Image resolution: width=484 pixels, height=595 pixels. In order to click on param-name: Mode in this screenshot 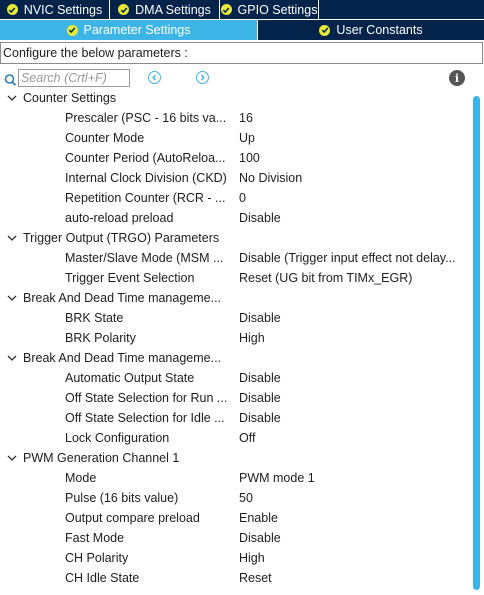, I will do `click(81, 478)`.